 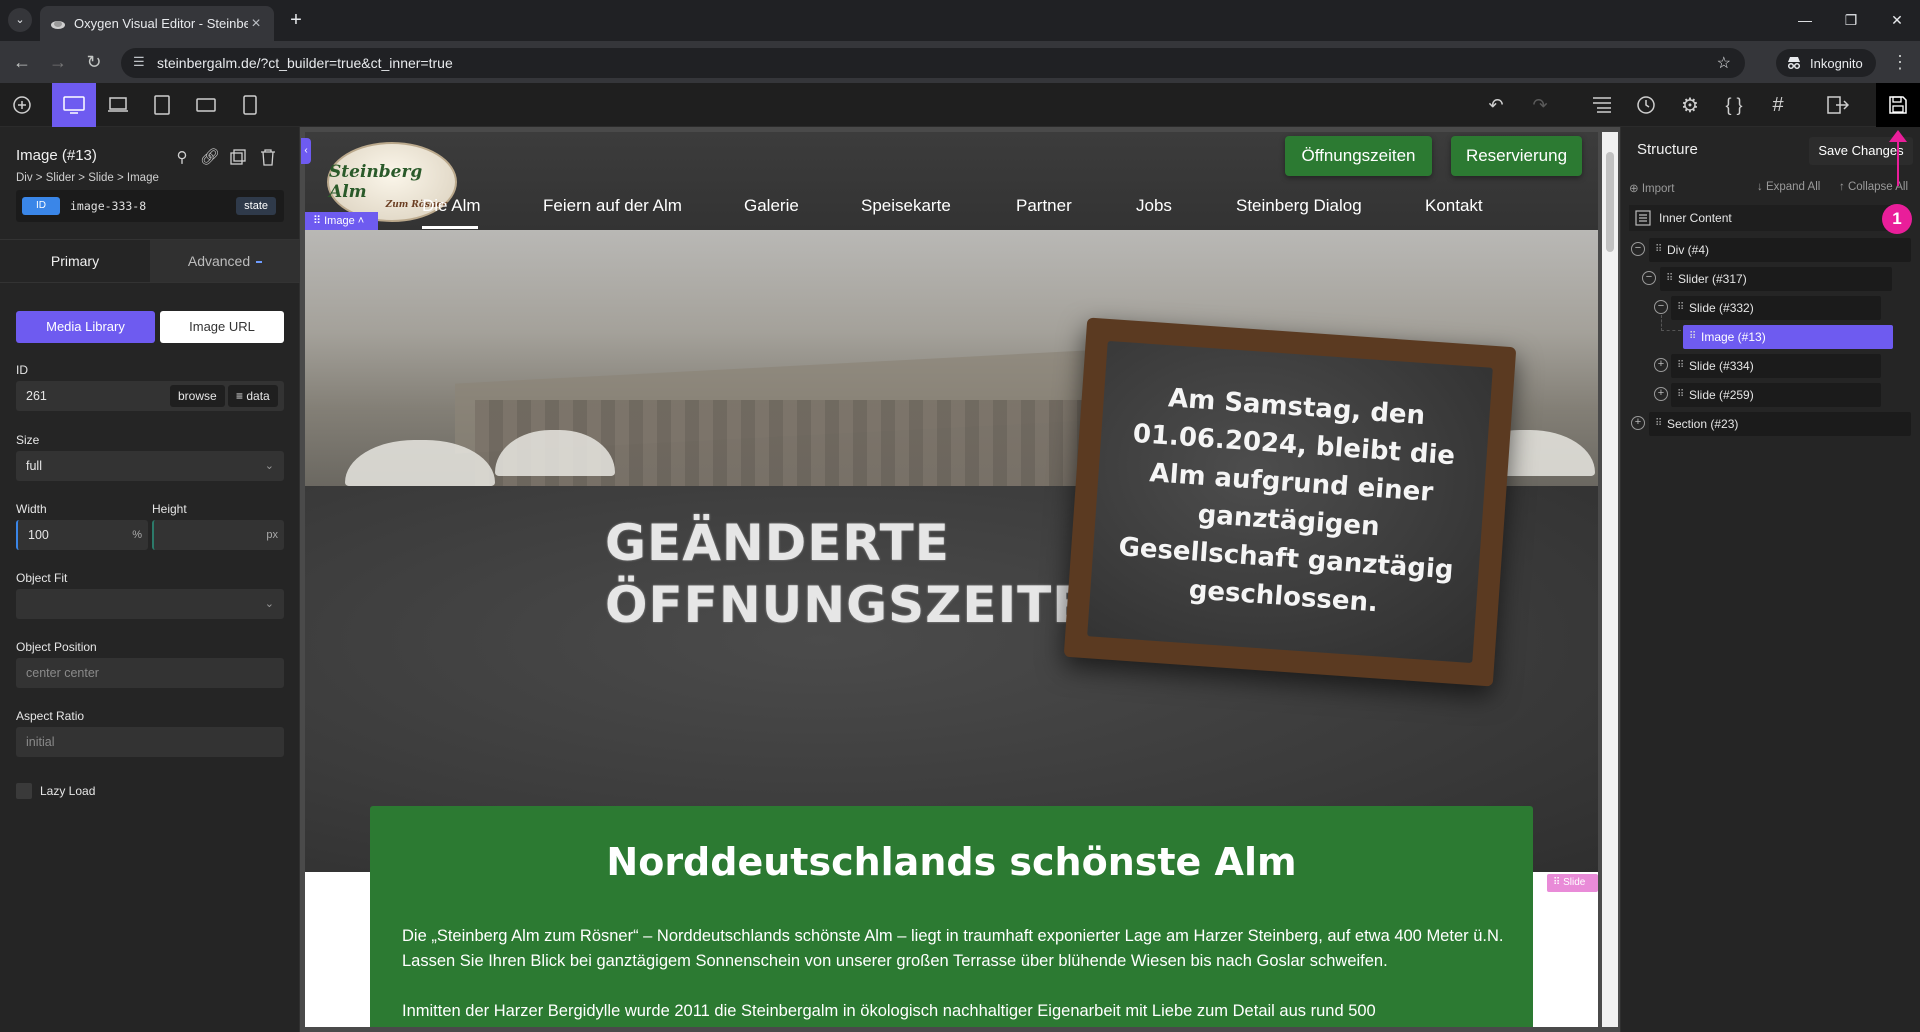 I want to click on image-badge-label: Image, so click(x=339, y=221).